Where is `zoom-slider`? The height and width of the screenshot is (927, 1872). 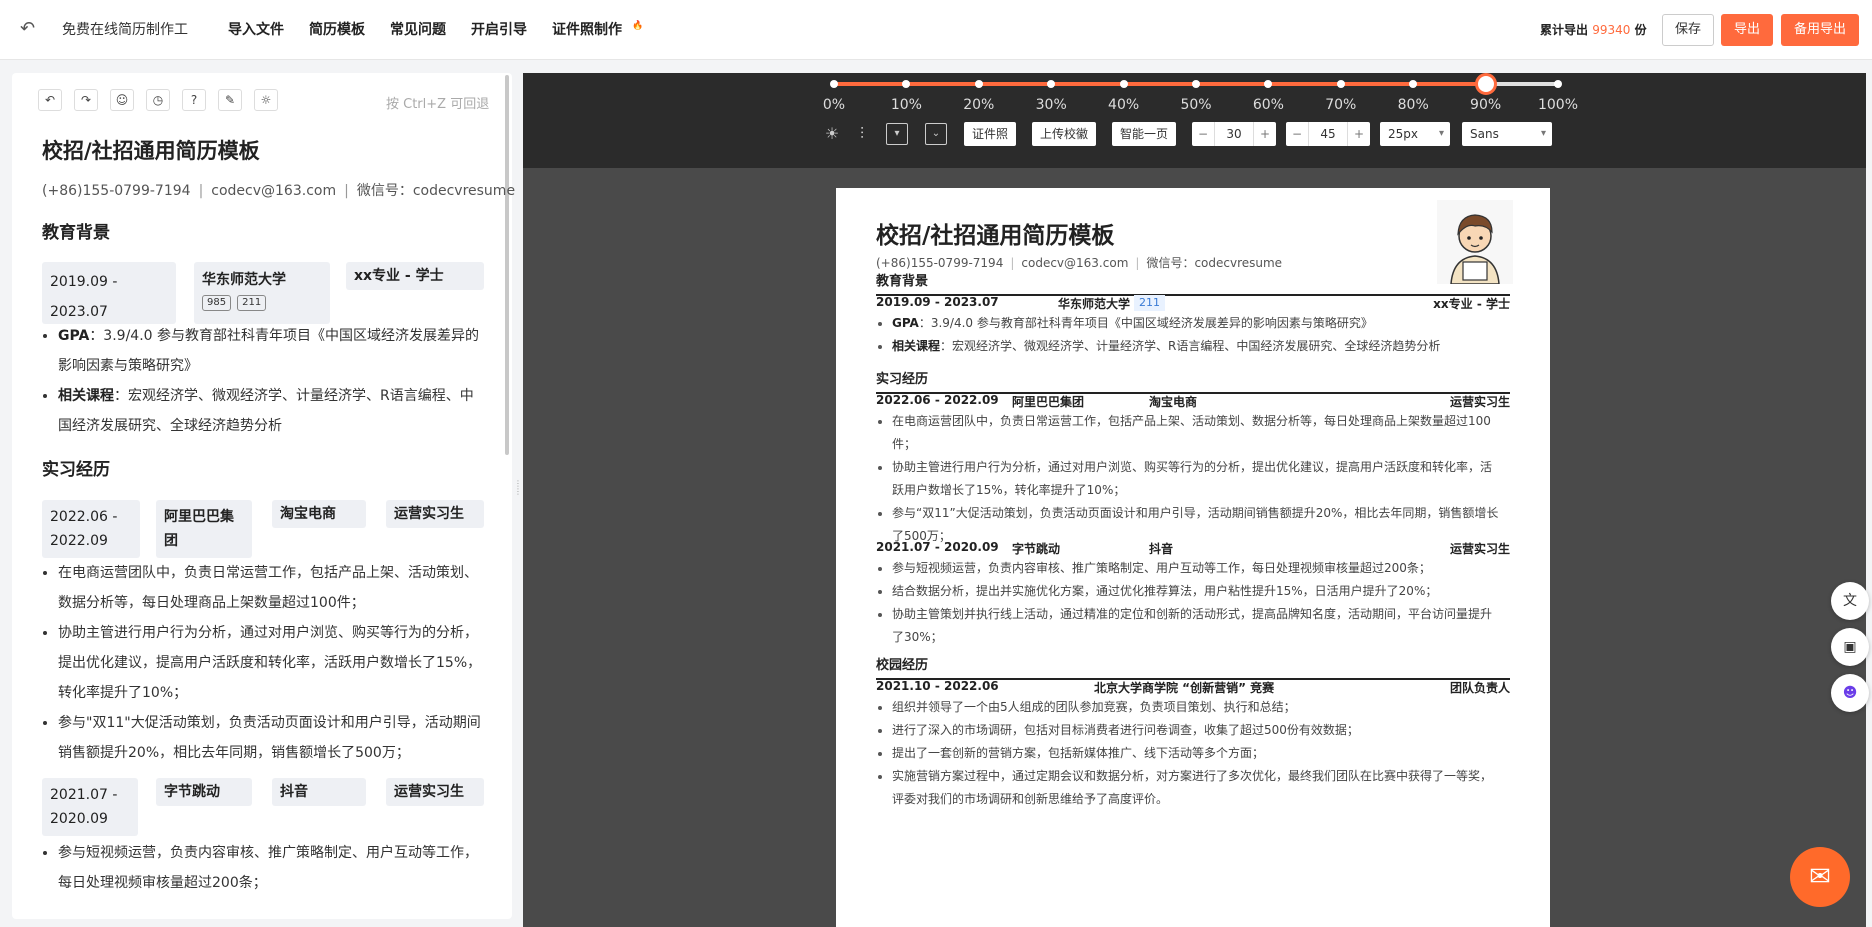
zoom-slider is located at coordinates (1196, 84).